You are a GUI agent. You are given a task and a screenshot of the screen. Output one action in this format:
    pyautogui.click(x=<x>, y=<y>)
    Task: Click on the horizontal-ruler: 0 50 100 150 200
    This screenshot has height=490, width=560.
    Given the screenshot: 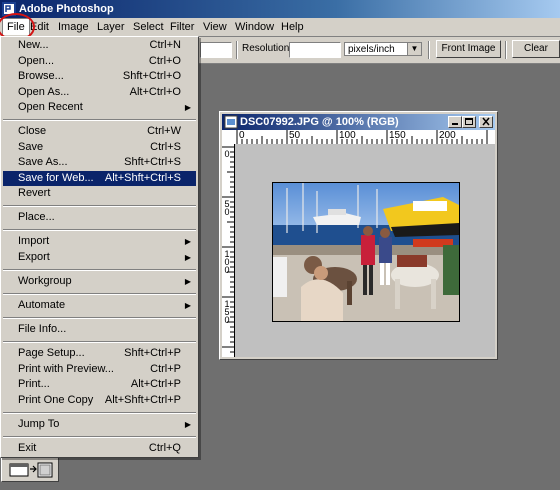 What is the action you would take?
    pyautogui.click(x=364, y=137)
    